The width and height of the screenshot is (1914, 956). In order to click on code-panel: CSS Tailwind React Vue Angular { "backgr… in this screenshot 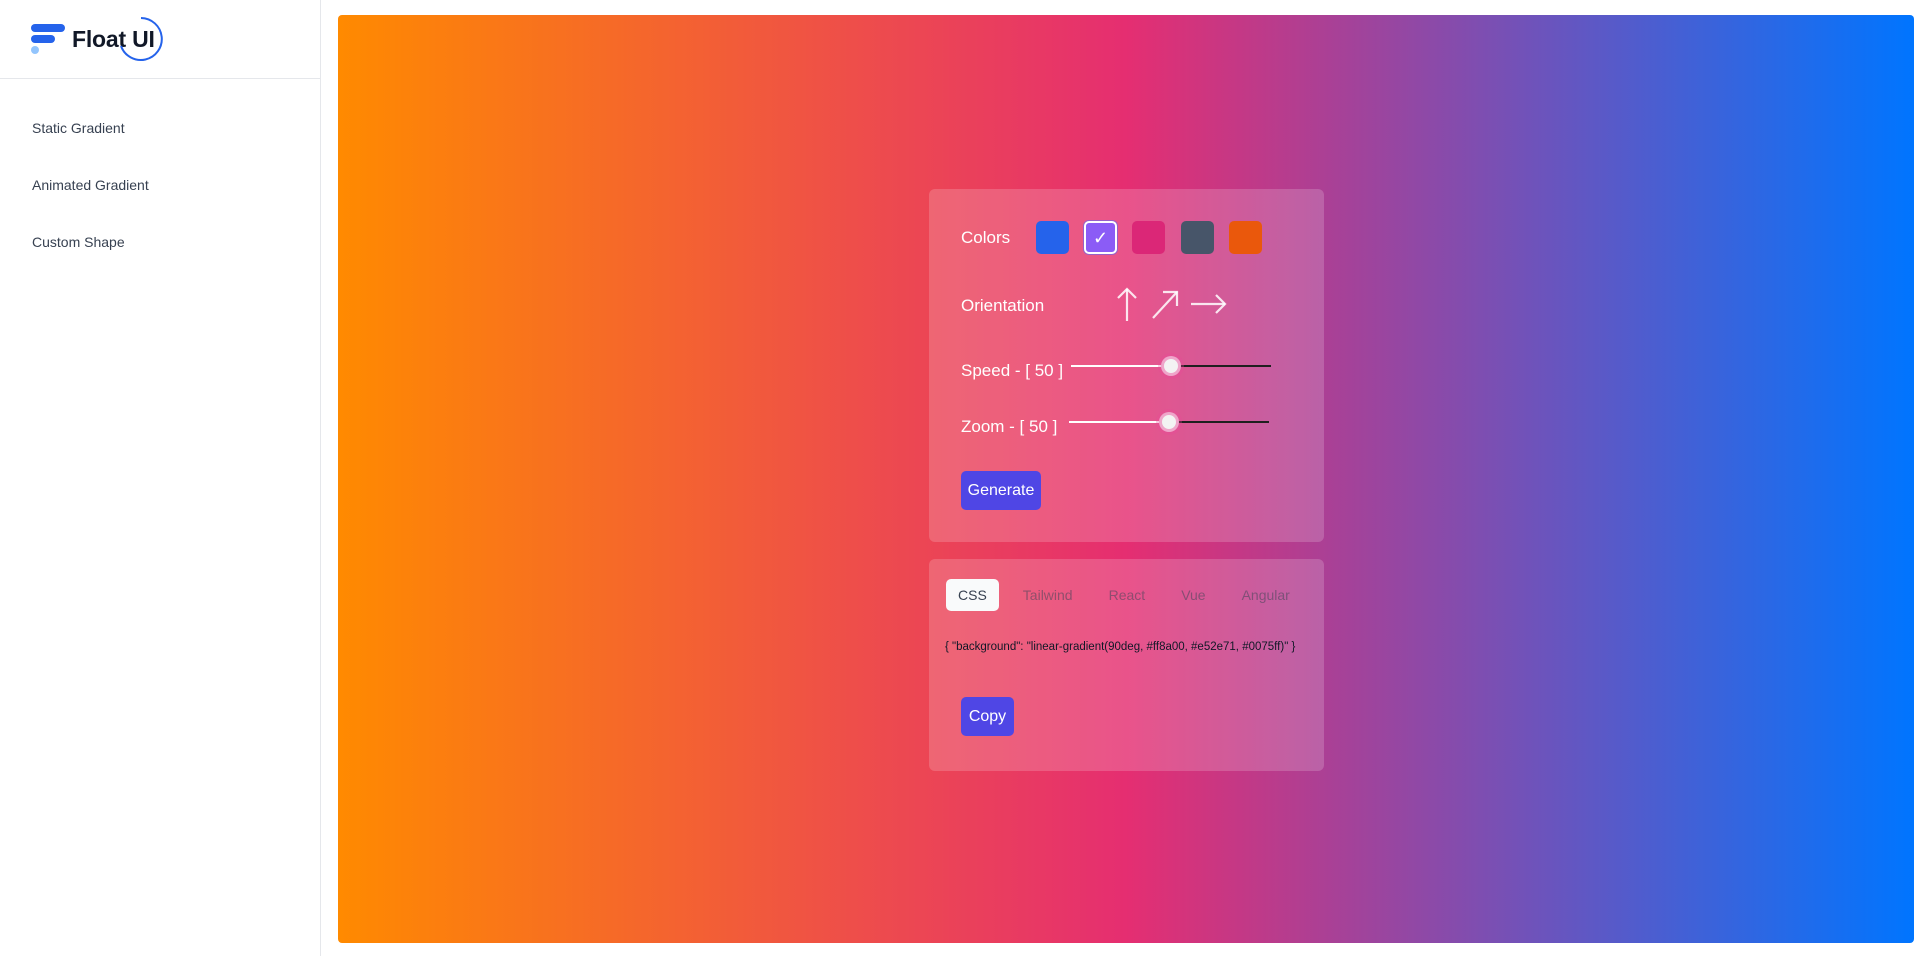, I will do `click(1126, 665)`.